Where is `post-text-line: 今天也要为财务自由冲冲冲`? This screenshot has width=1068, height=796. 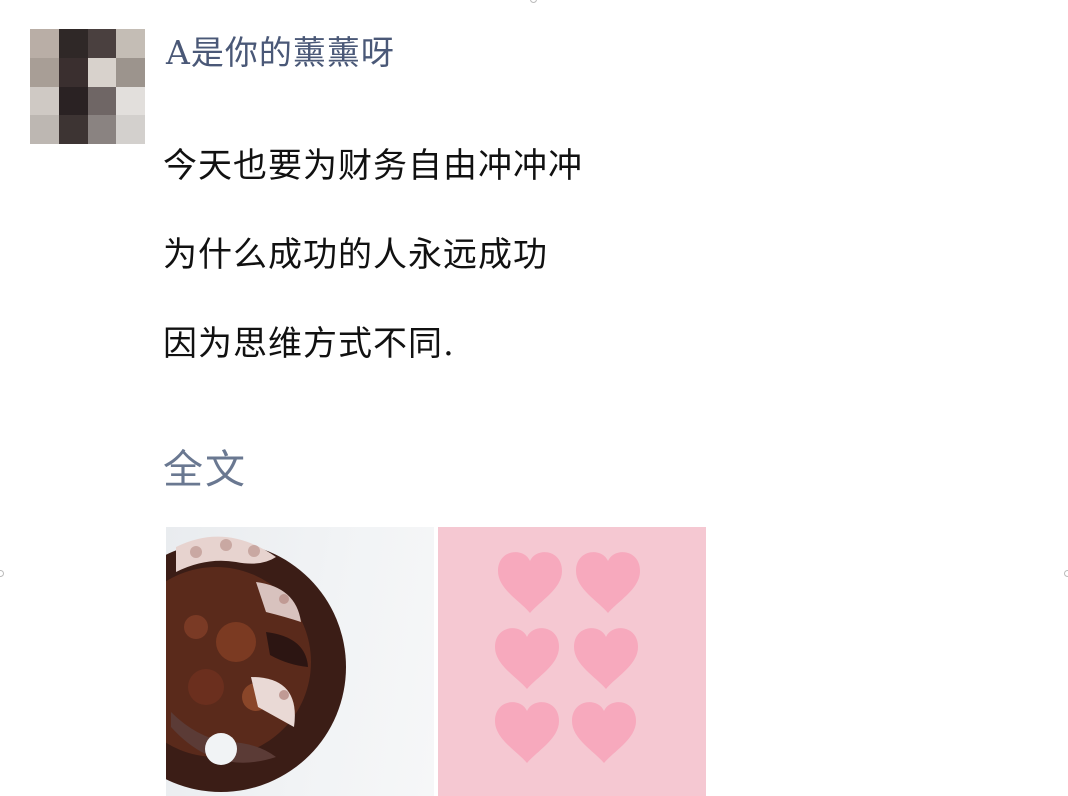
post-text-line: 今天也要为财务自由冲冲冲 is located at coordinates (373, 166).